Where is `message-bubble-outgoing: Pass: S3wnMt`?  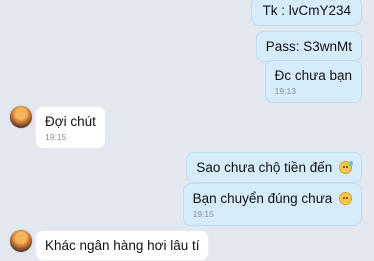
message-bubble-outgoing: Pass: S3wnMt is located at coordinates (308, 46).